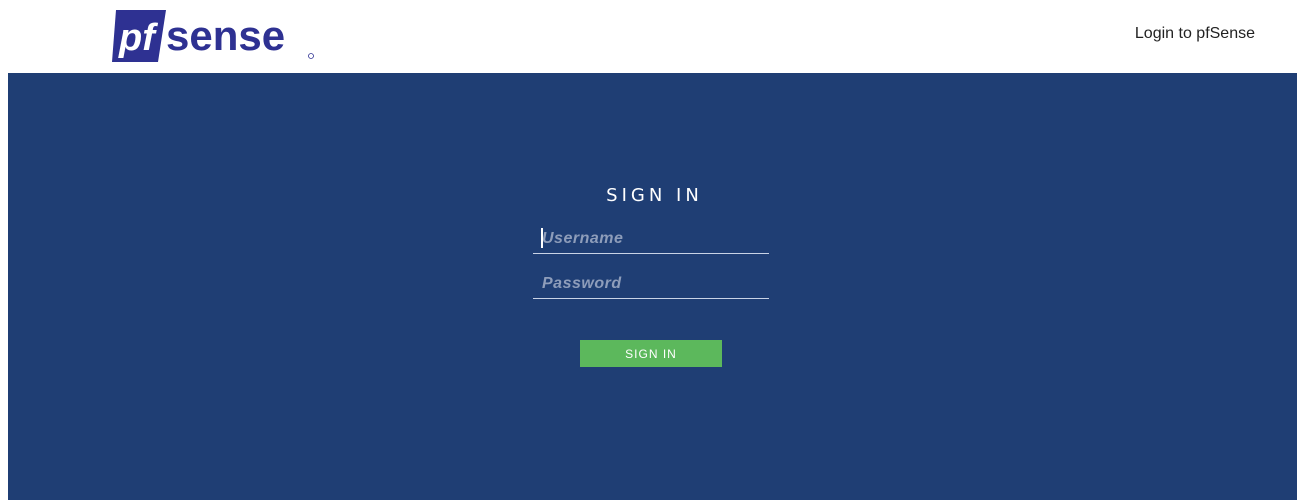 This screenshot has height=500, width=1297. What do you see at coordinates (542, 238) in the screenshot?
I see `text-caret` at bounding box center [542, 238].